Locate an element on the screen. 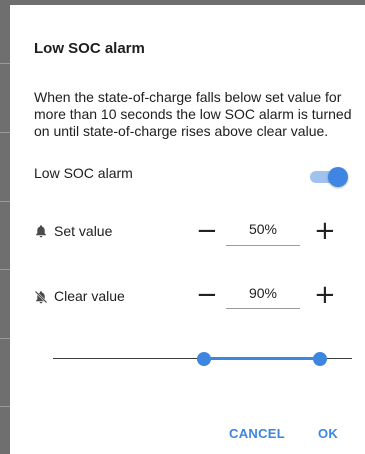  clear-value-decrement-button: − is located at coordinates (207, 295).